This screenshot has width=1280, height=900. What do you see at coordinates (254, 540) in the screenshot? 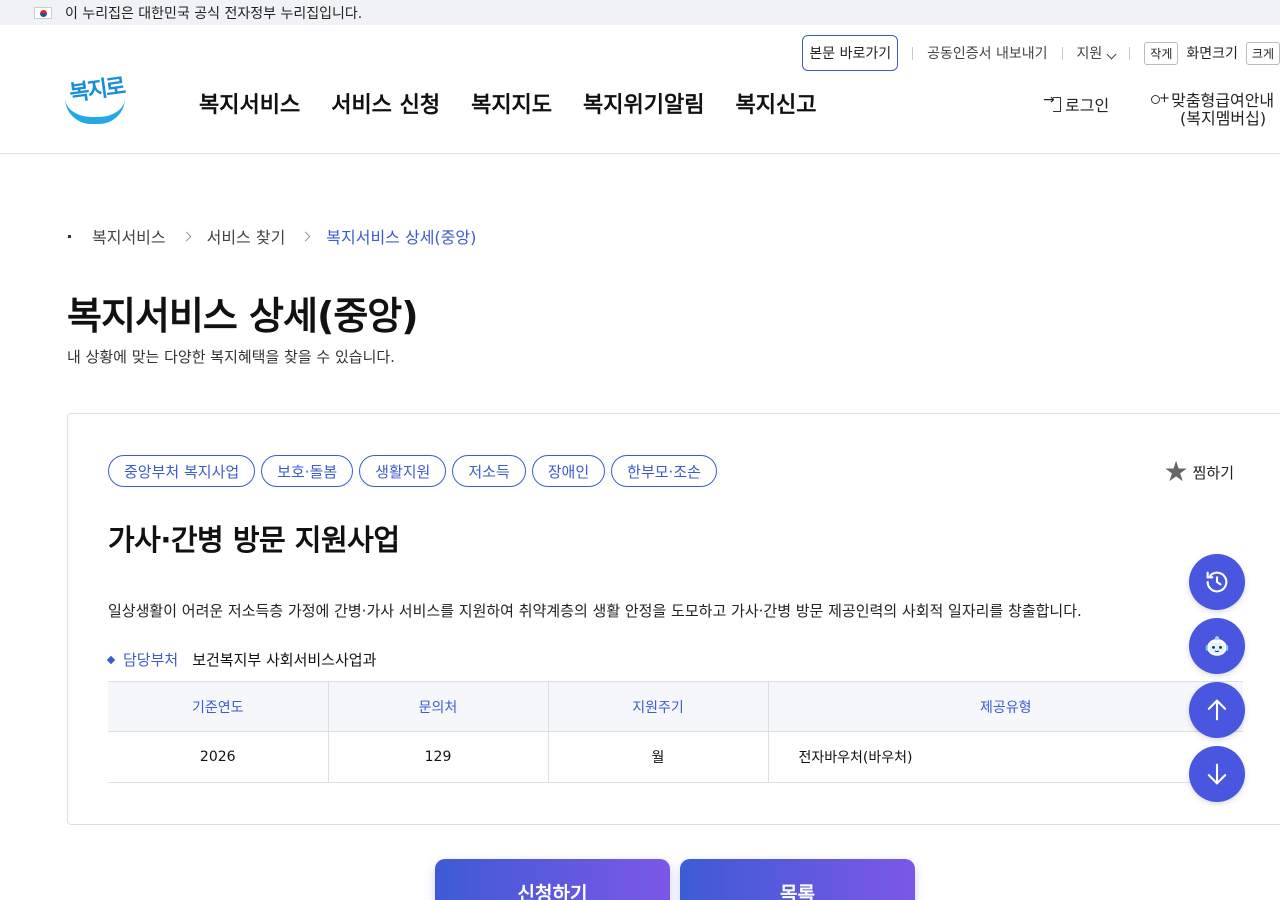
I see `service-title: 가사·간병 방문 지원사업` at bounding box center [254, 540].